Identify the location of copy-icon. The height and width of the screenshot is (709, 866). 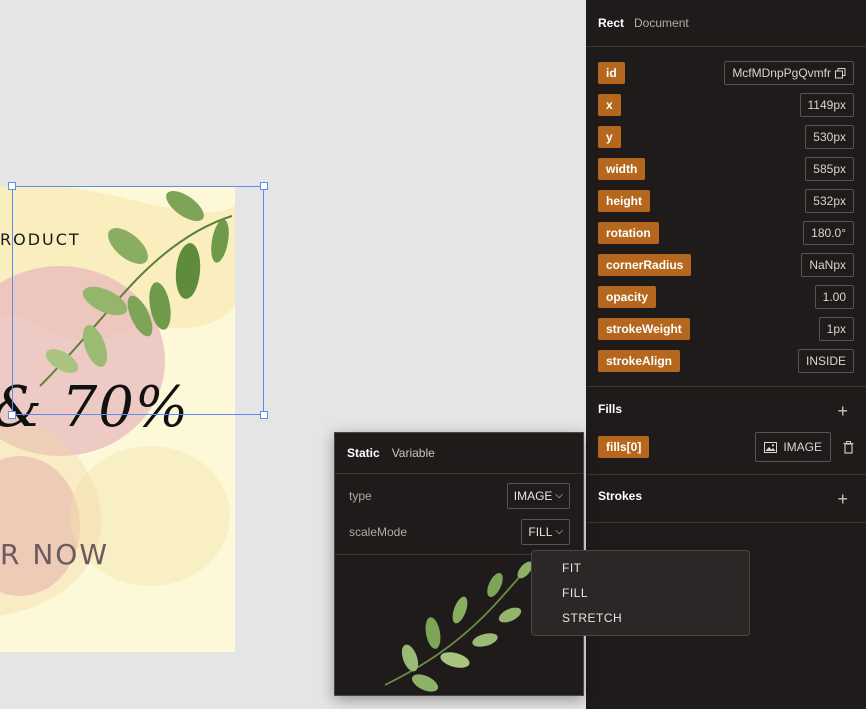
(840, 73).